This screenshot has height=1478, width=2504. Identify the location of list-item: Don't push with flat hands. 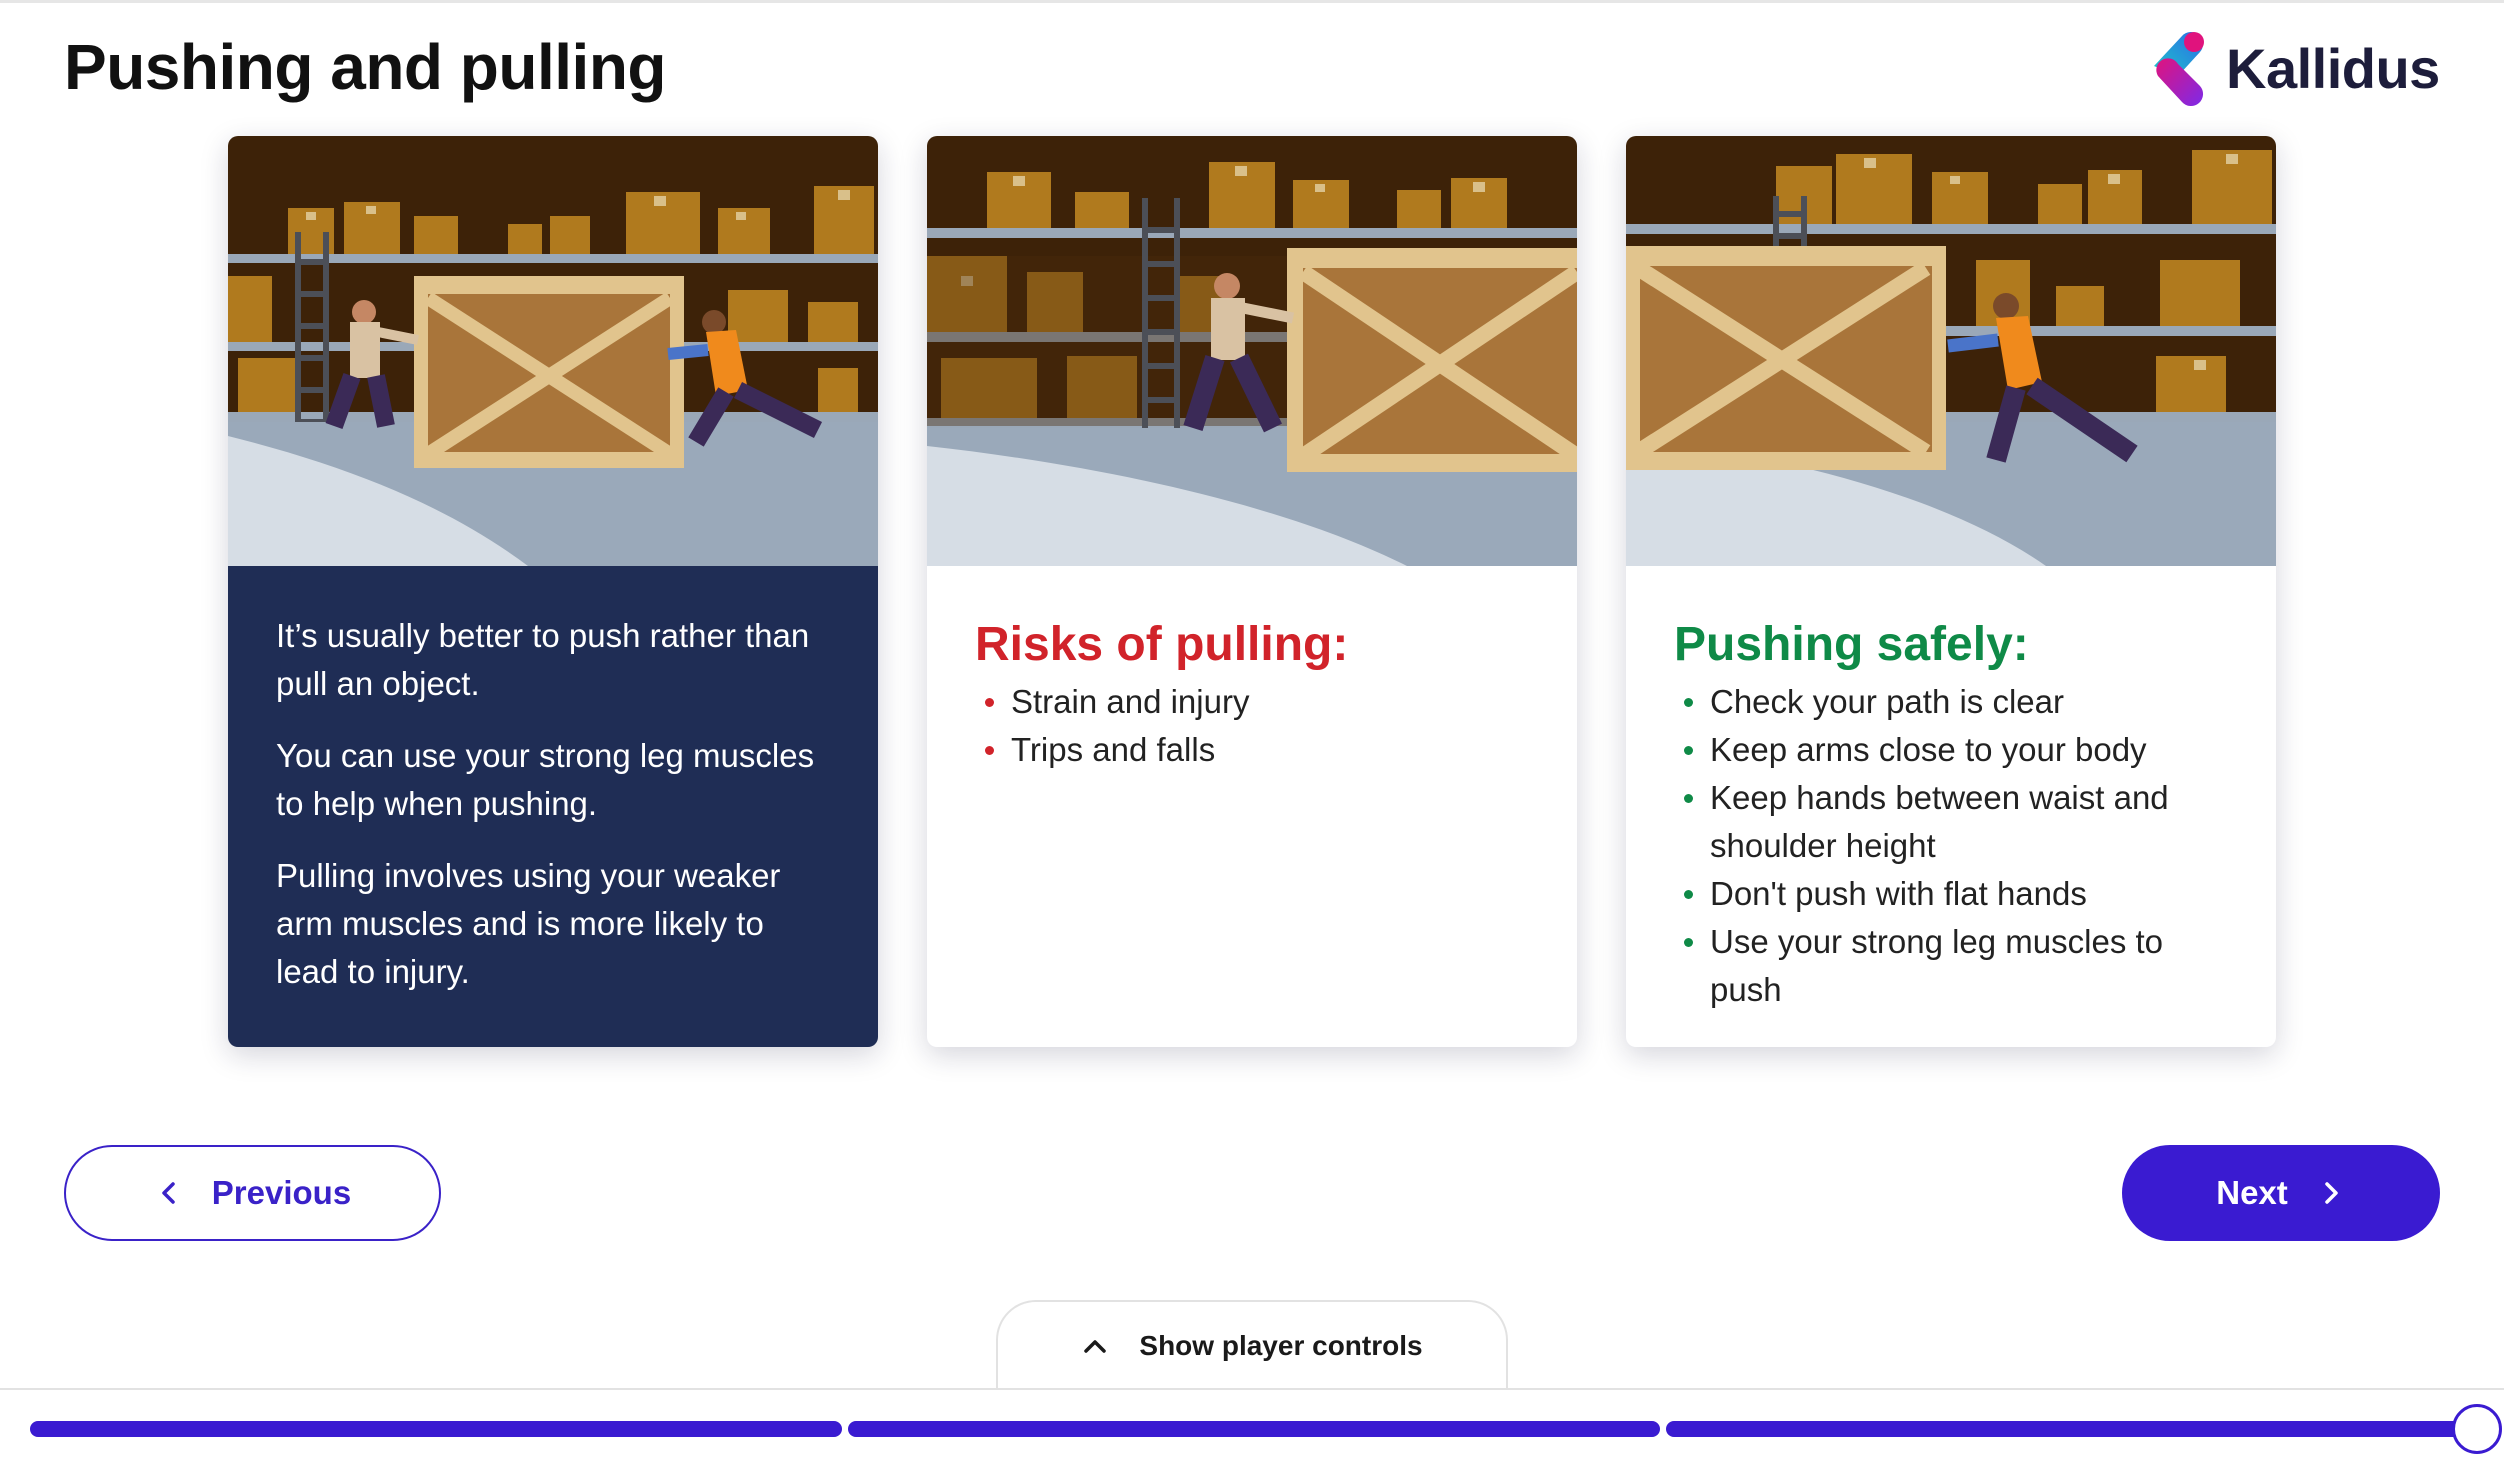
(1951, 894).